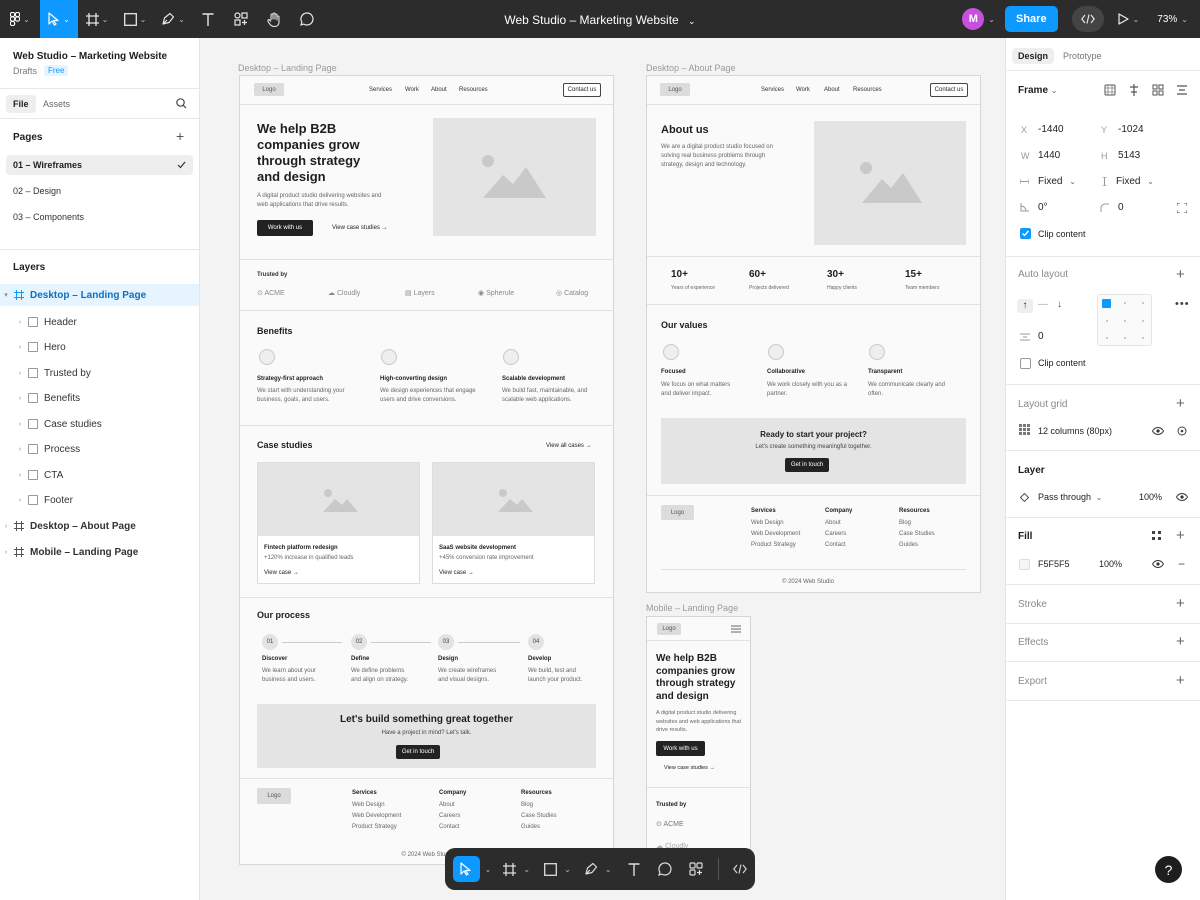  I want to click on help-button: ?, so click(1168, 869).